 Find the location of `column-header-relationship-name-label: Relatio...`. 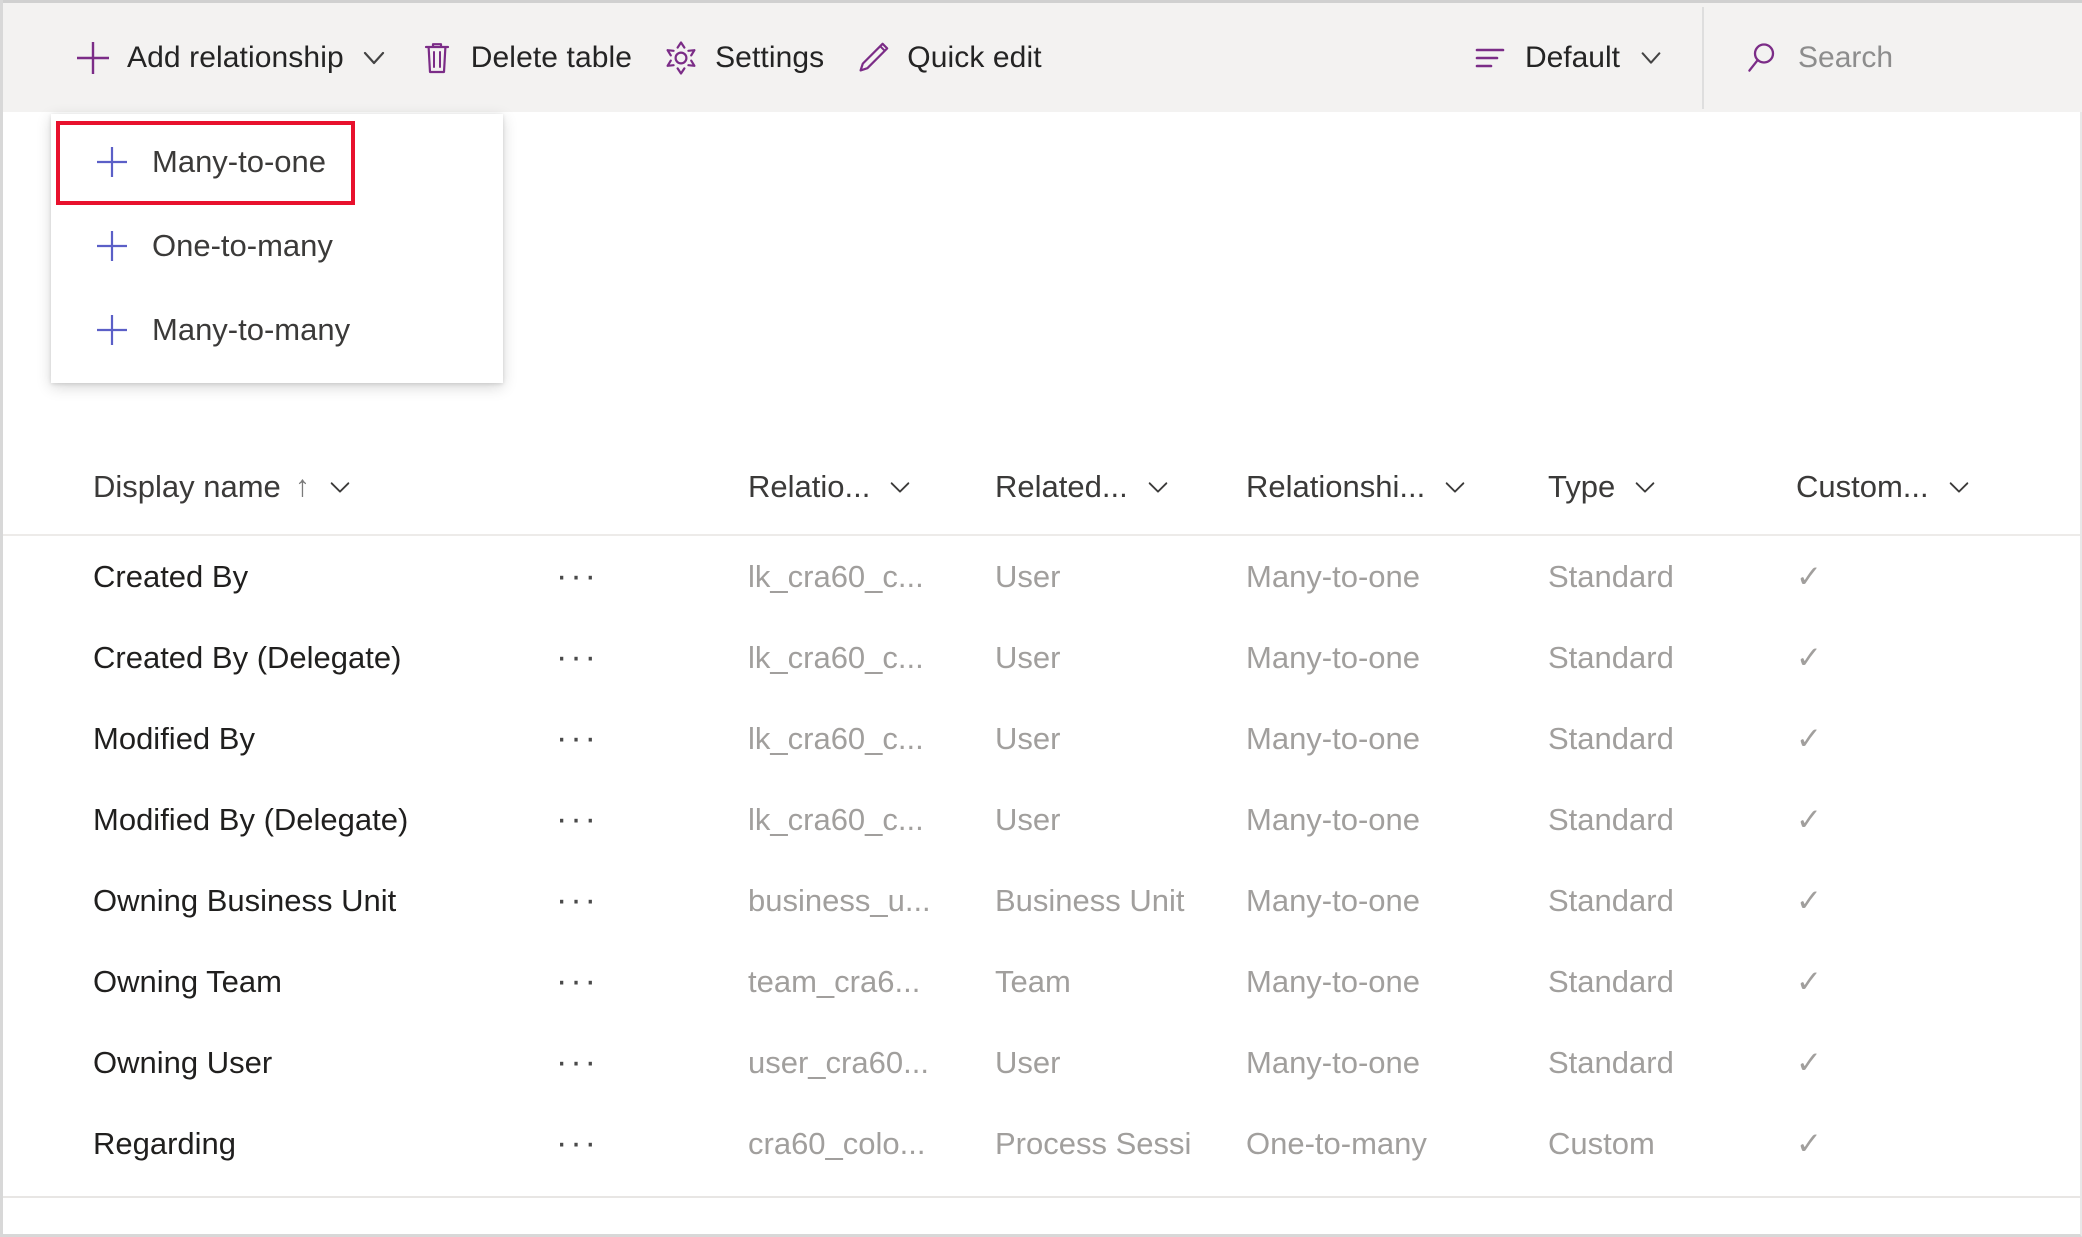

column-header-relationship-name-label: Relatio... is located at coordinates (809, 486).